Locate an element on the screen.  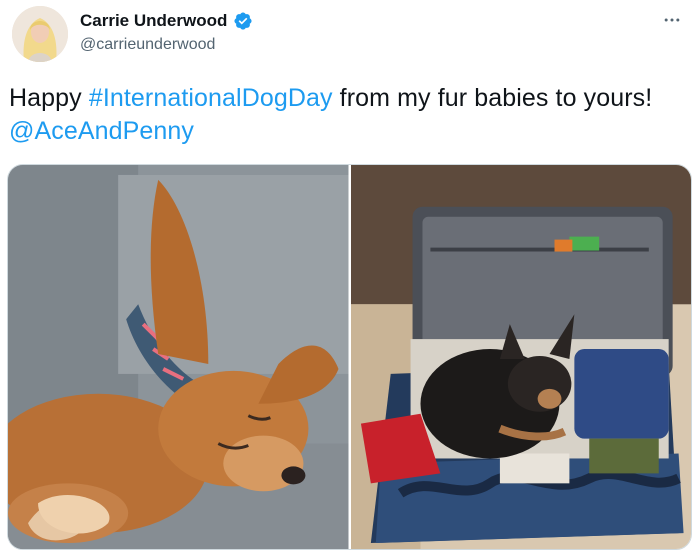
verified-badge-icon is located at coordinates (243, 21).